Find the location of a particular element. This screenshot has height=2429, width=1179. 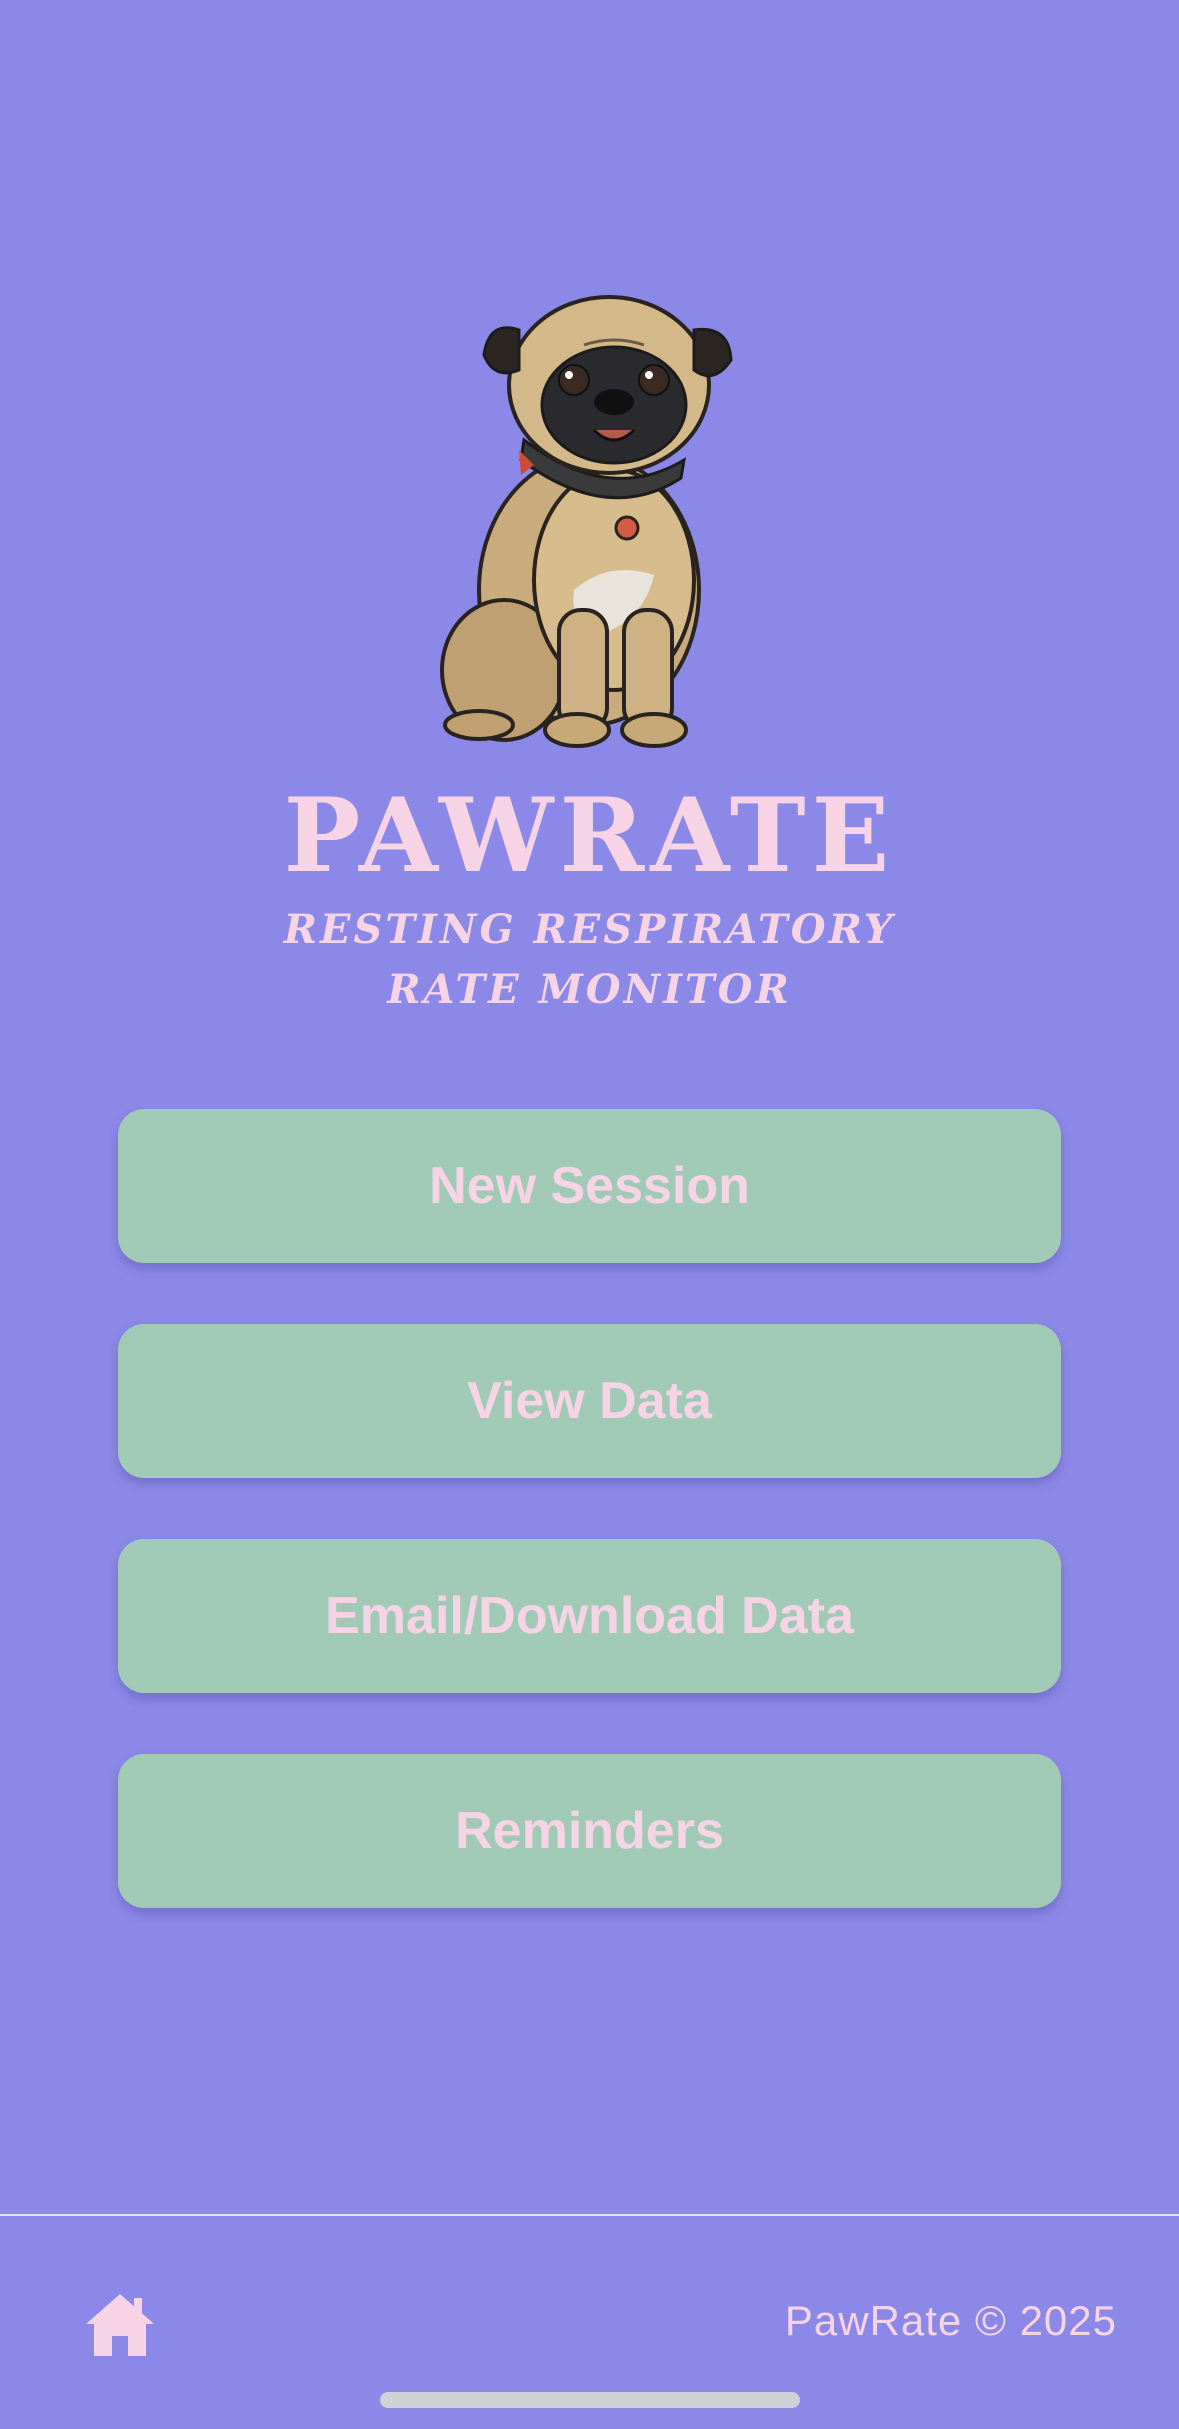

new-session-button: New Session is located at coordinates (589, 1186).